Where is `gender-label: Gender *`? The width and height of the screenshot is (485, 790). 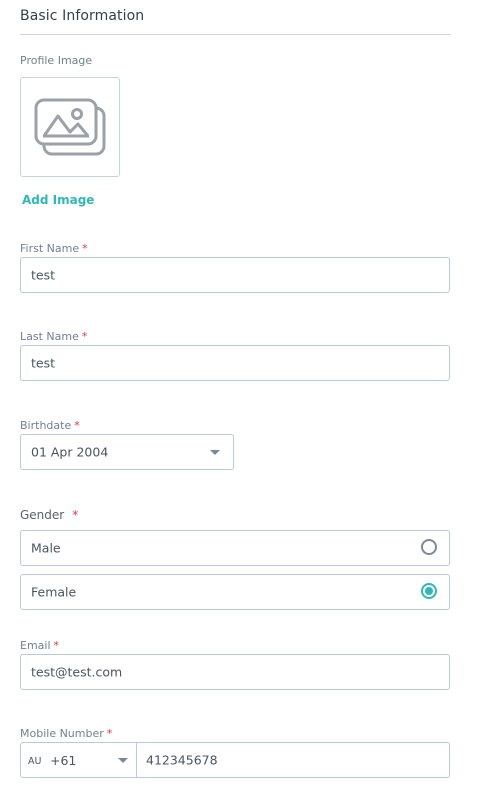
gender-label: Gender * is located at coordinates (49, 515).